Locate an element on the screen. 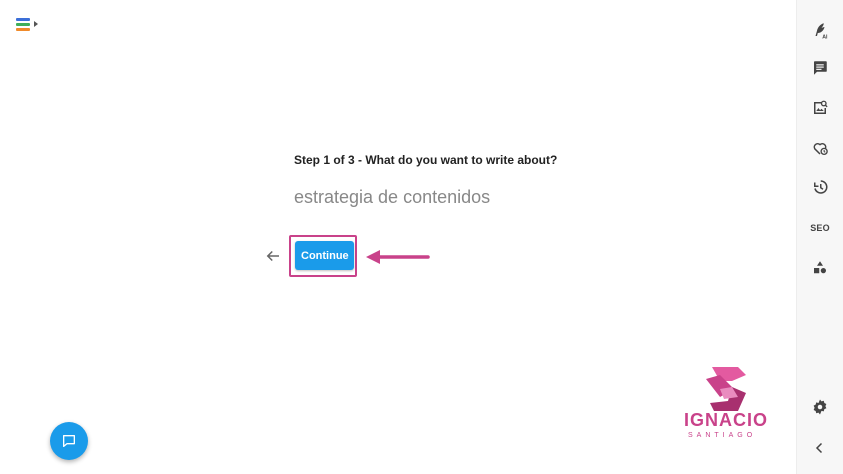 The height and width of the screenshot is (474, 843). comment-icon is located at coordinates (820, 68).